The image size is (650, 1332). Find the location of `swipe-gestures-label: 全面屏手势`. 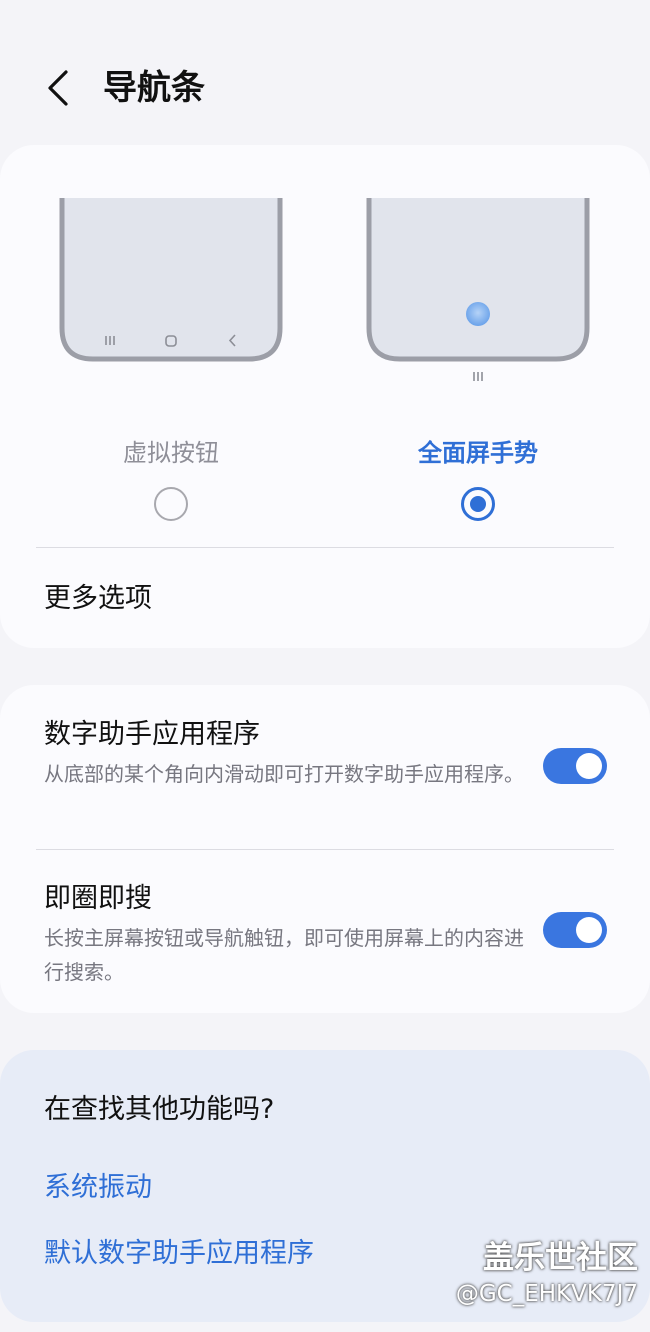

swipe-gestures-label: 全面屏手势 is located at coordinates (478, 450).